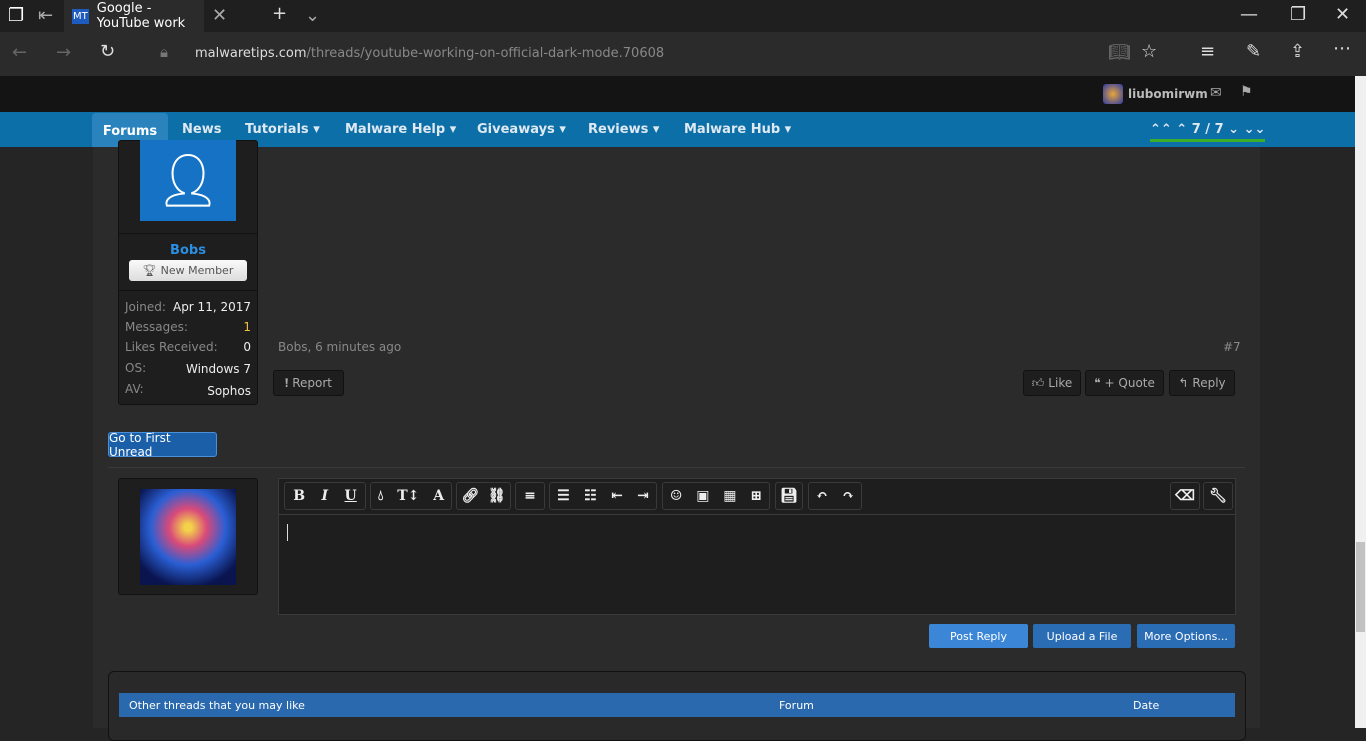 Image resolution: width=1366 pixels, height=741 pixels. What do you see at coordinates (822, 496) in the screenshot?
I see `undo-icon: ↶` at bounding box center [822, 496].